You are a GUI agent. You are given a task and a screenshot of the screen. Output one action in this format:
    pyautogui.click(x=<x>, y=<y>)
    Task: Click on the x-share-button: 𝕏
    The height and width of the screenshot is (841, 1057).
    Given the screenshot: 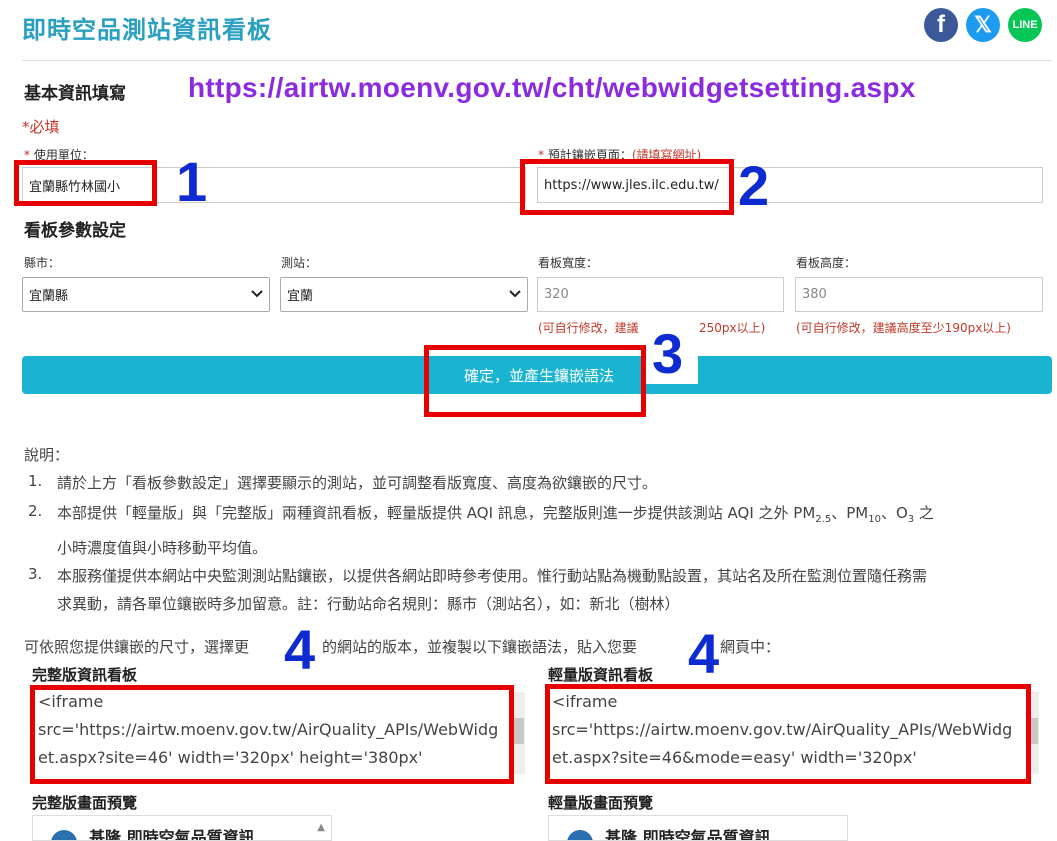 What is the action you would take?
    pyautogui.click(x=983, y=25)
    